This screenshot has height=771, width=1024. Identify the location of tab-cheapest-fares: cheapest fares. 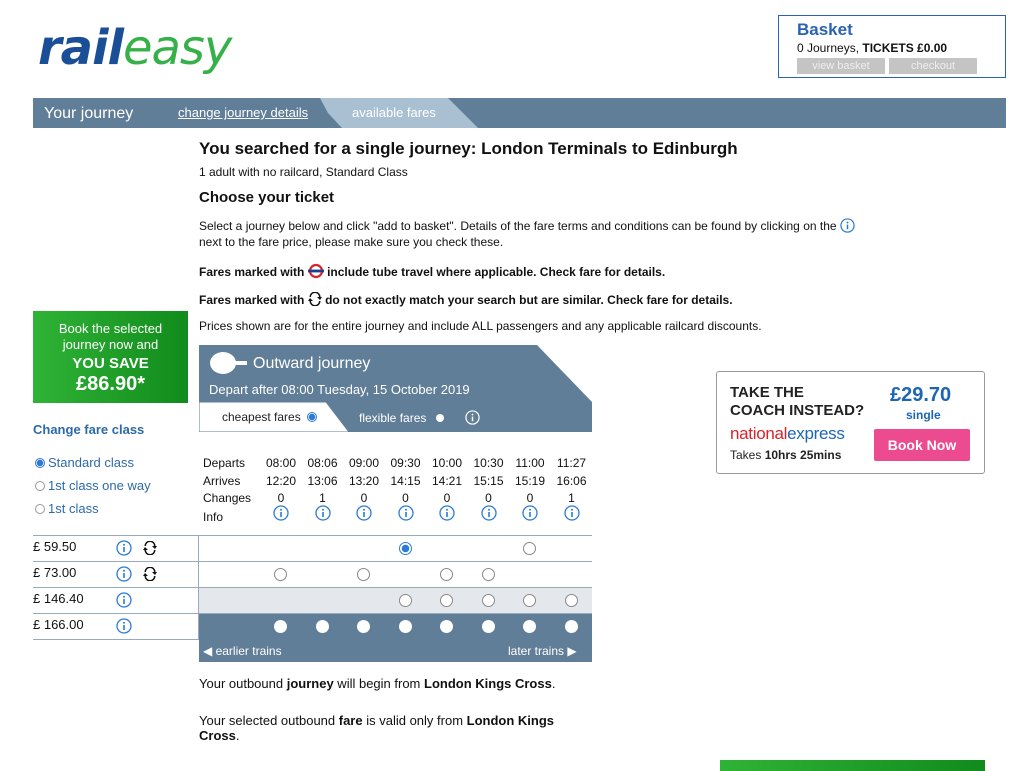
(271, 417).